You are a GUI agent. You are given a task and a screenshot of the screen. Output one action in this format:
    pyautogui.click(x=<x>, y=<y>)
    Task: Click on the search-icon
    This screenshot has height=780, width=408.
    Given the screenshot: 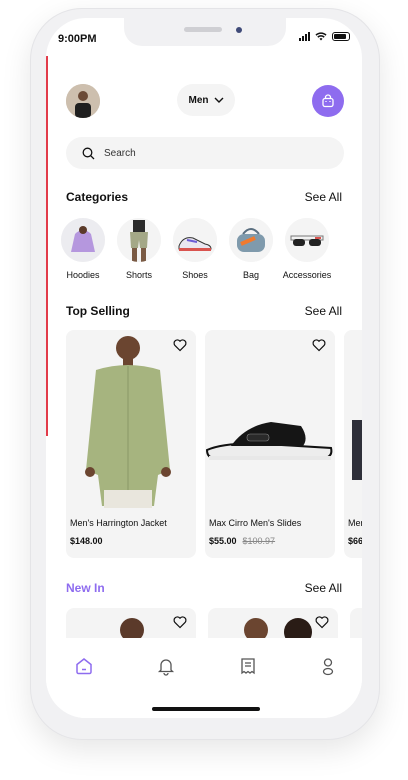 What is the action you would take?
    pyautogui.click(x=88, y=153)
    